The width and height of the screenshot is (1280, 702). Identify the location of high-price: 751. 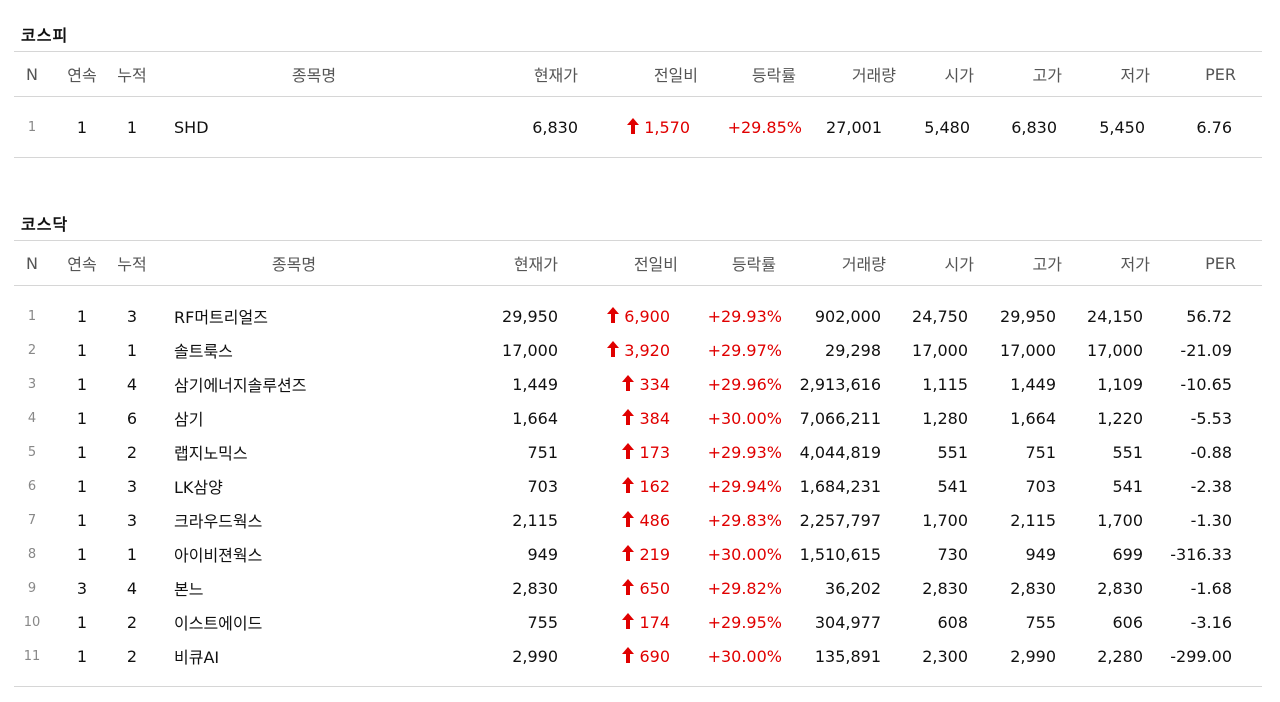
(1040, 452).